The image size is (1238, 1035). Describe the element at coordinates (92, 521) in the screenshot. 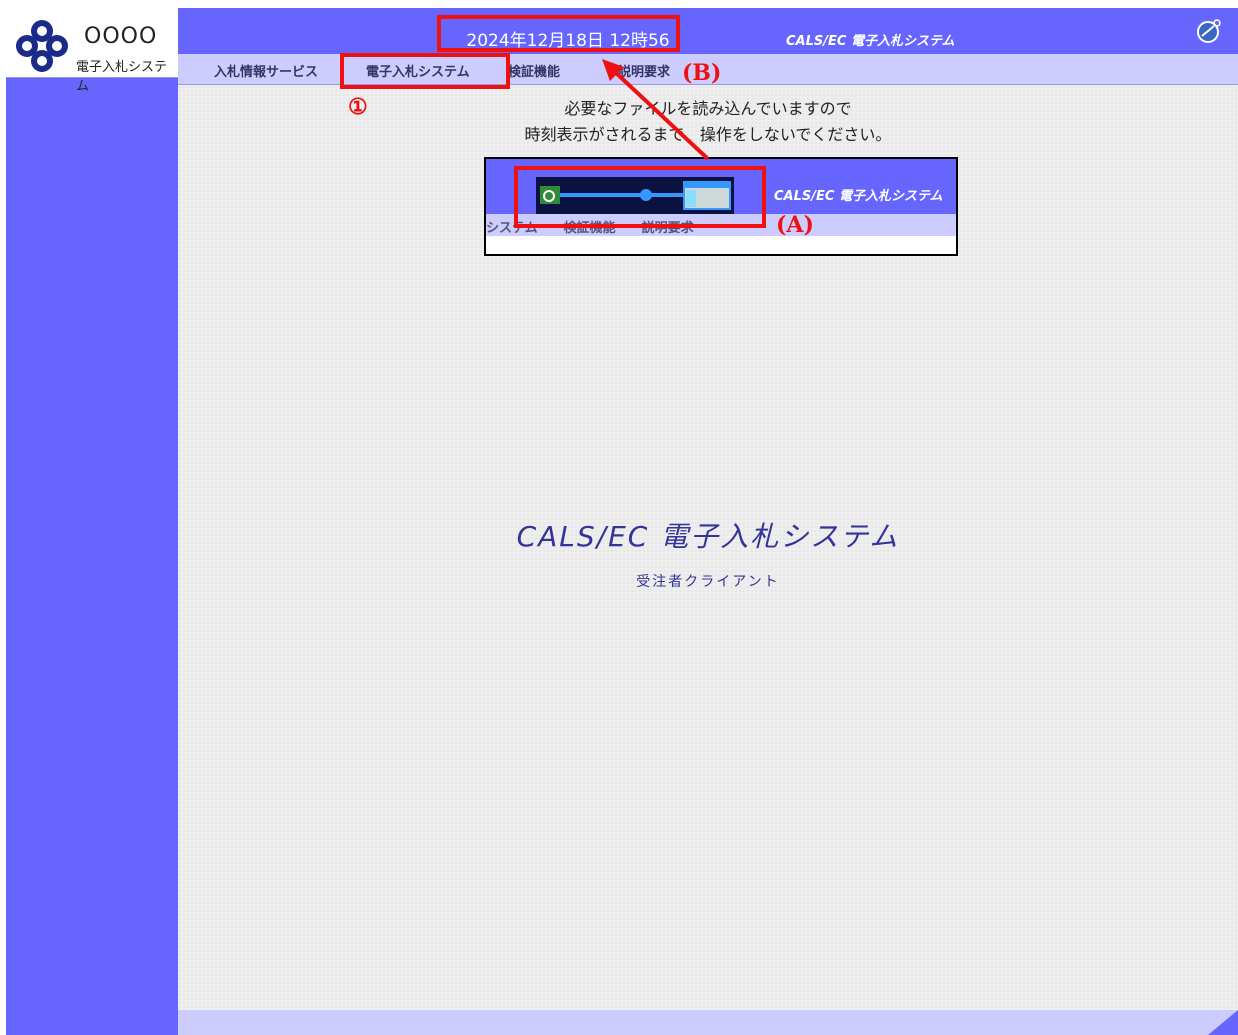

I see `sidebar` at that location.